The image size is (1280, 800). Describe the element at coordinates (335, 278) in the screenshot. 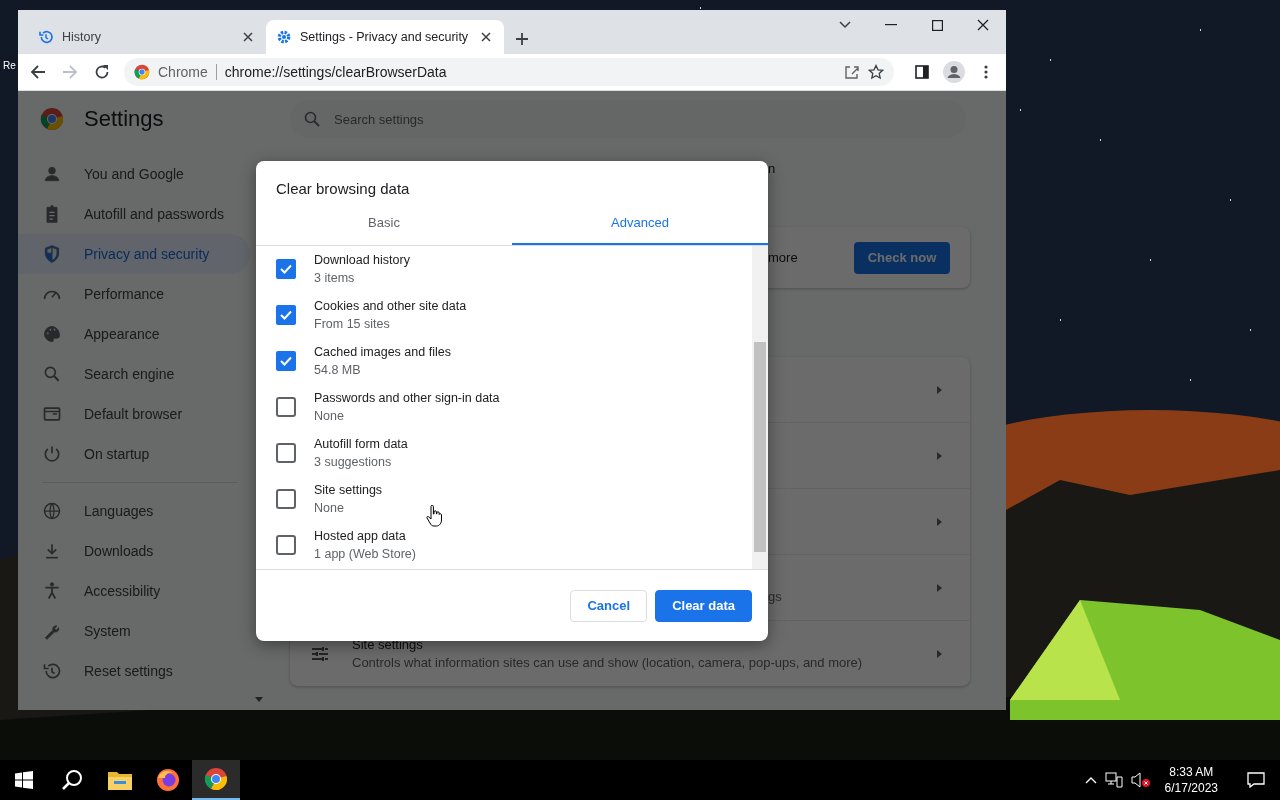

I see `item-detail: 3 items` at that location.